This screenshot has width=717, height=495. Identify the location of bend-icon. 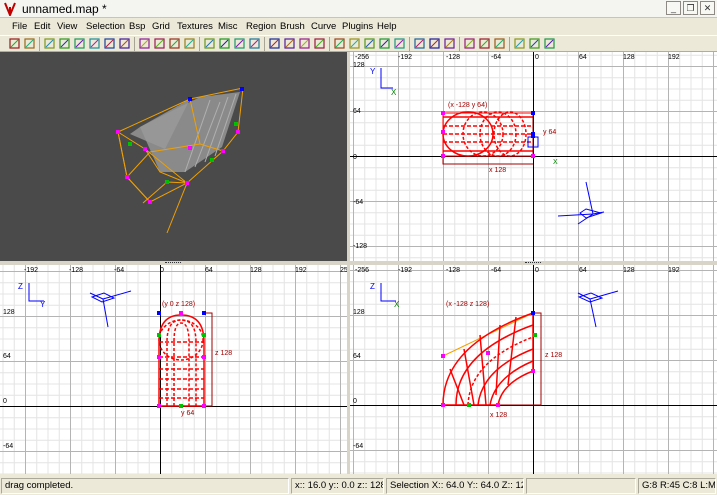
(449, 43).